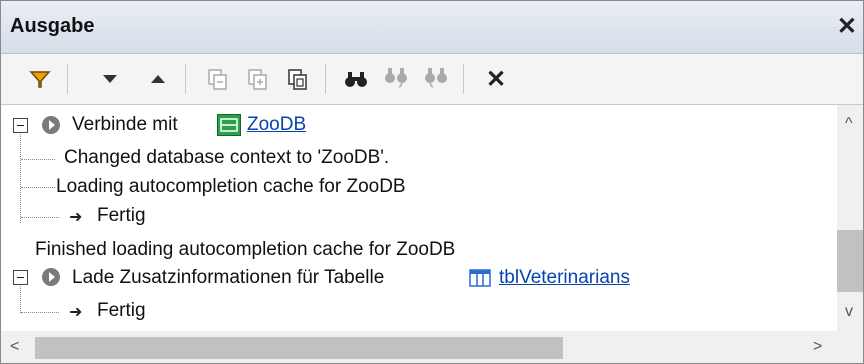  What do you see at coordinates (850, 347) in the screenshot?
I see `scrollbar-corner` at bounding box center [850, 347].